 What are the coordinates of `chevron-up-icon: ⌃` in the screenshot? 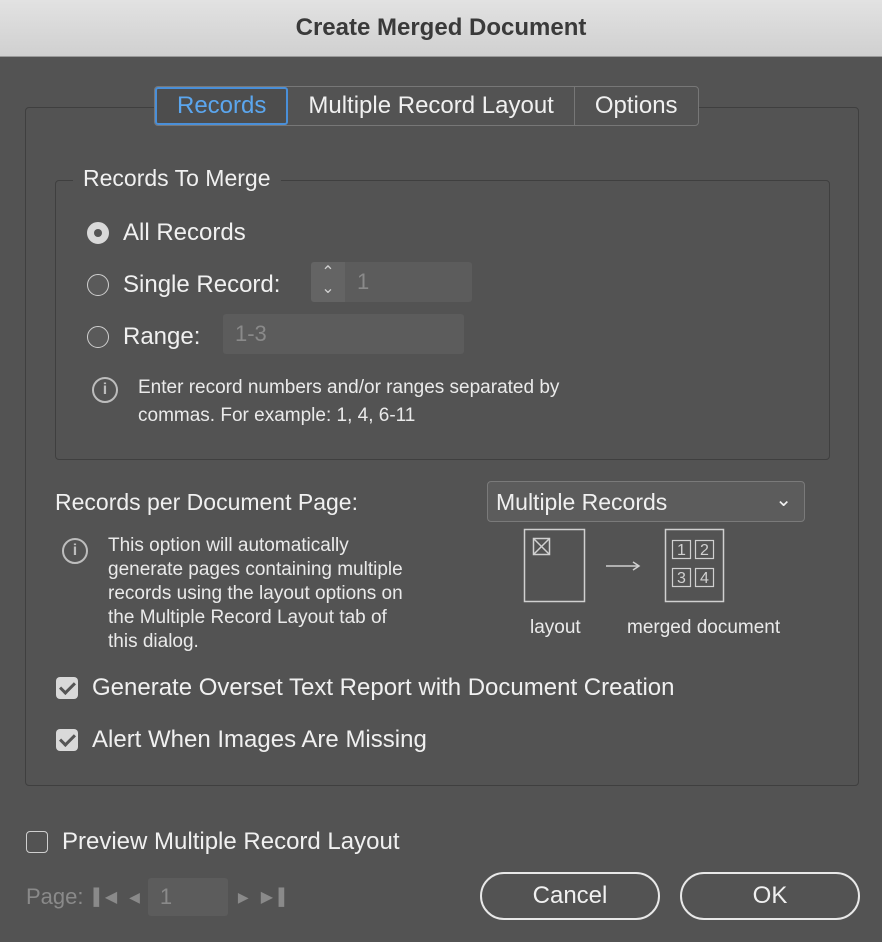 It's located at (328, 273).